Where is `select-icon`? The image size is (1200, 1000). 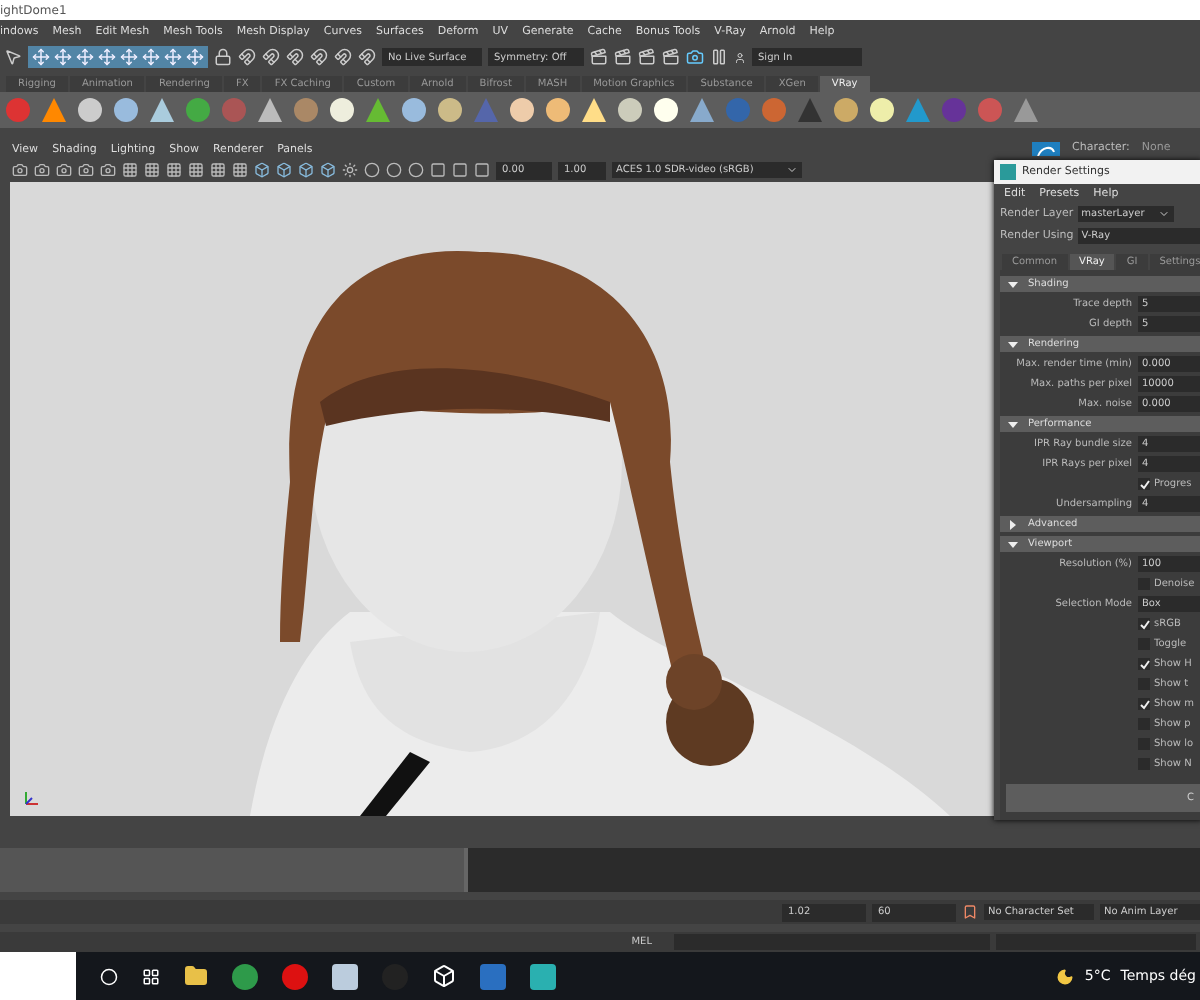
select-icon is located at coordinates (13, 57).